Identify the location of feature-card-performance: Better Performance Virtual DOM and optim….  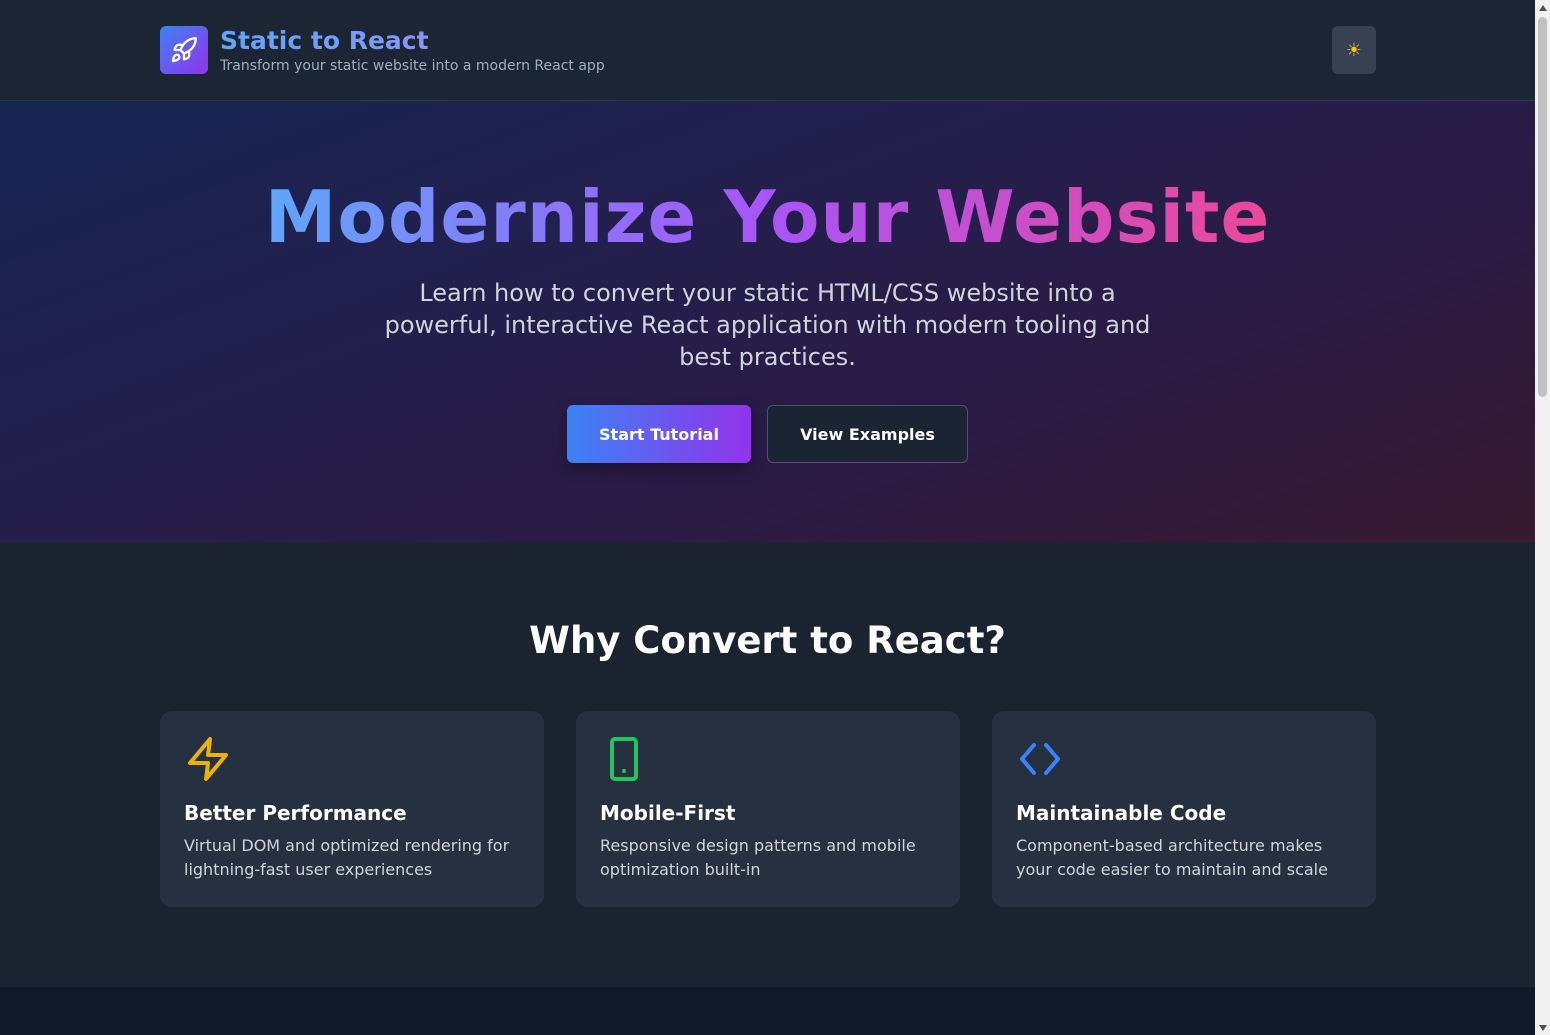
(352, 809).